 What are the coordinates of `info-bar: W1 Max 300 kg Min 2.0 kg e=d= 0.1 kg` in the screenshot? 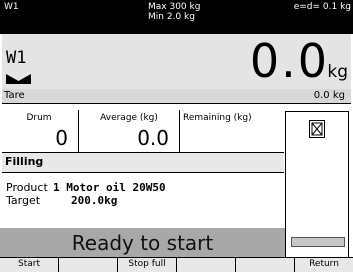 It's located at (176, 17).